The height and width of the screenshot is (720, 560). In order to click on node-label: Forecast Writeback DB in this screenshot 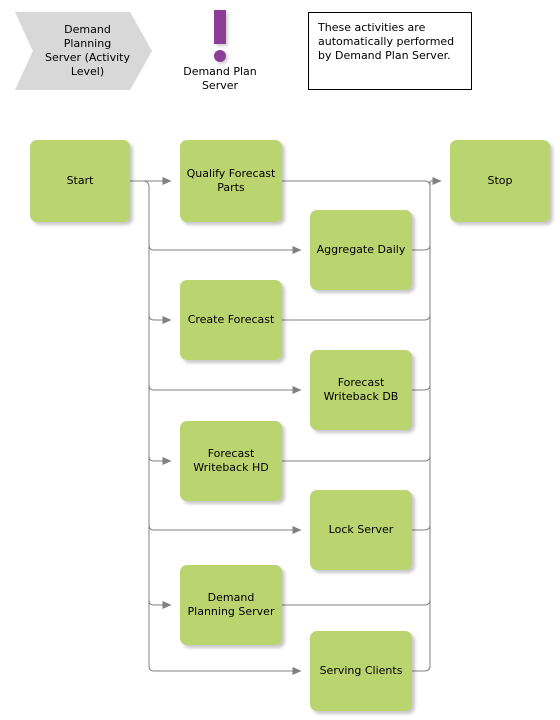, I will do `click(361, 389)`.